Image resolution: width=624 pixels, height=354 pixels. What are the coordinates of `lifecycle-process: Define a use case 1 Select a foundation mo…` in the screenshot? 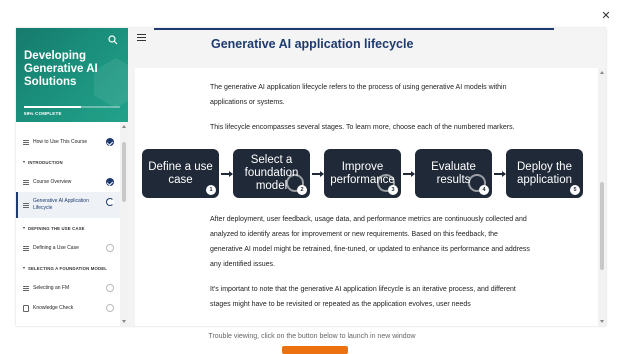 It's located at (368, 175).